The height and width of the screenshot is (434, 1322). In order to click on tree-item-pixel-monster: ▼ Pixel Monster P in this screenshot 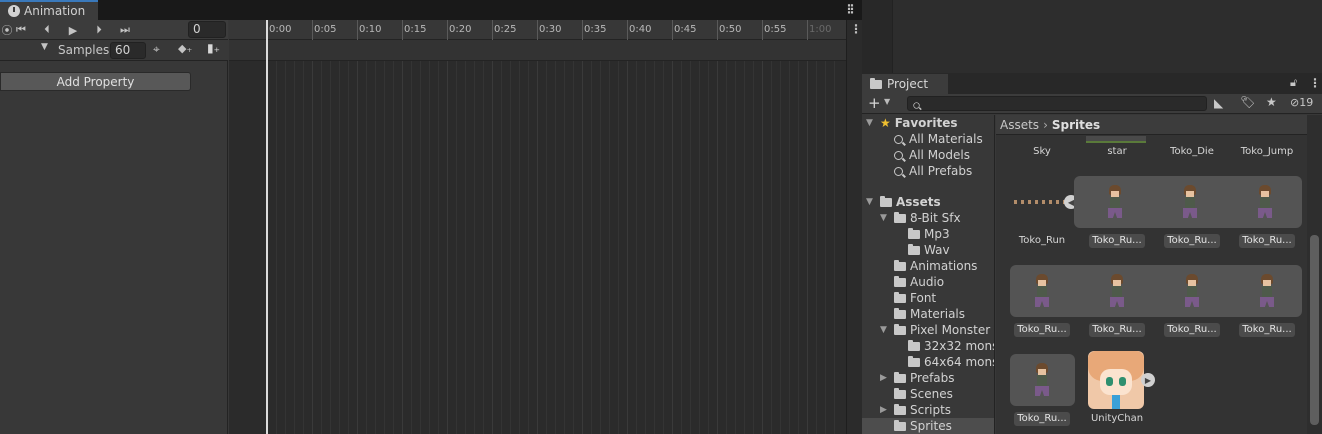, I will do `click(937, 330)`.